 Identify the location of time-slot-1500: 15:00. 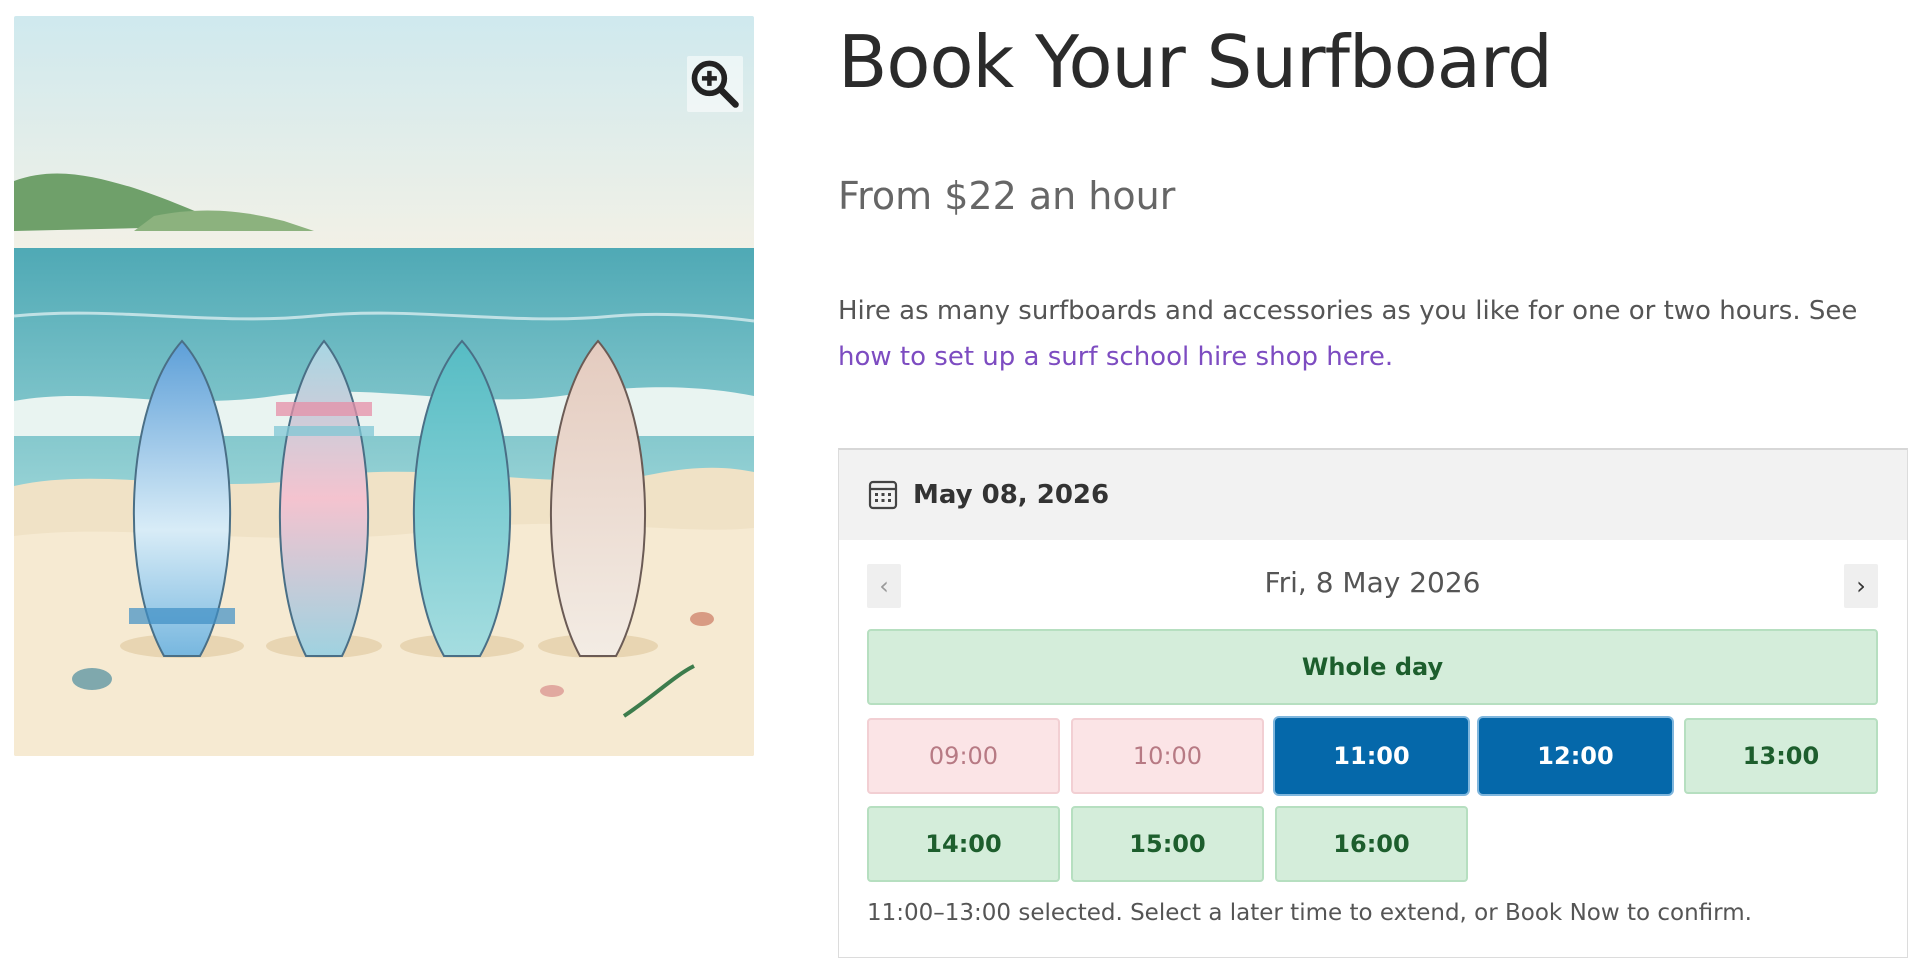
(1167, 844).